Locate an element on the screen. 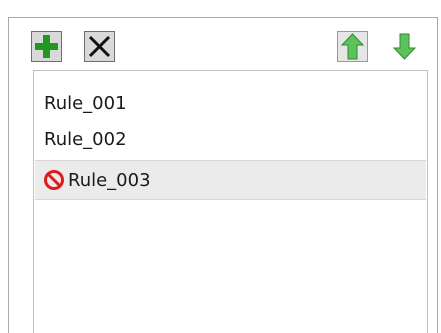 This screenshot has width=441, height=333. arrow-up-icon is located at coordinates (352, 46).